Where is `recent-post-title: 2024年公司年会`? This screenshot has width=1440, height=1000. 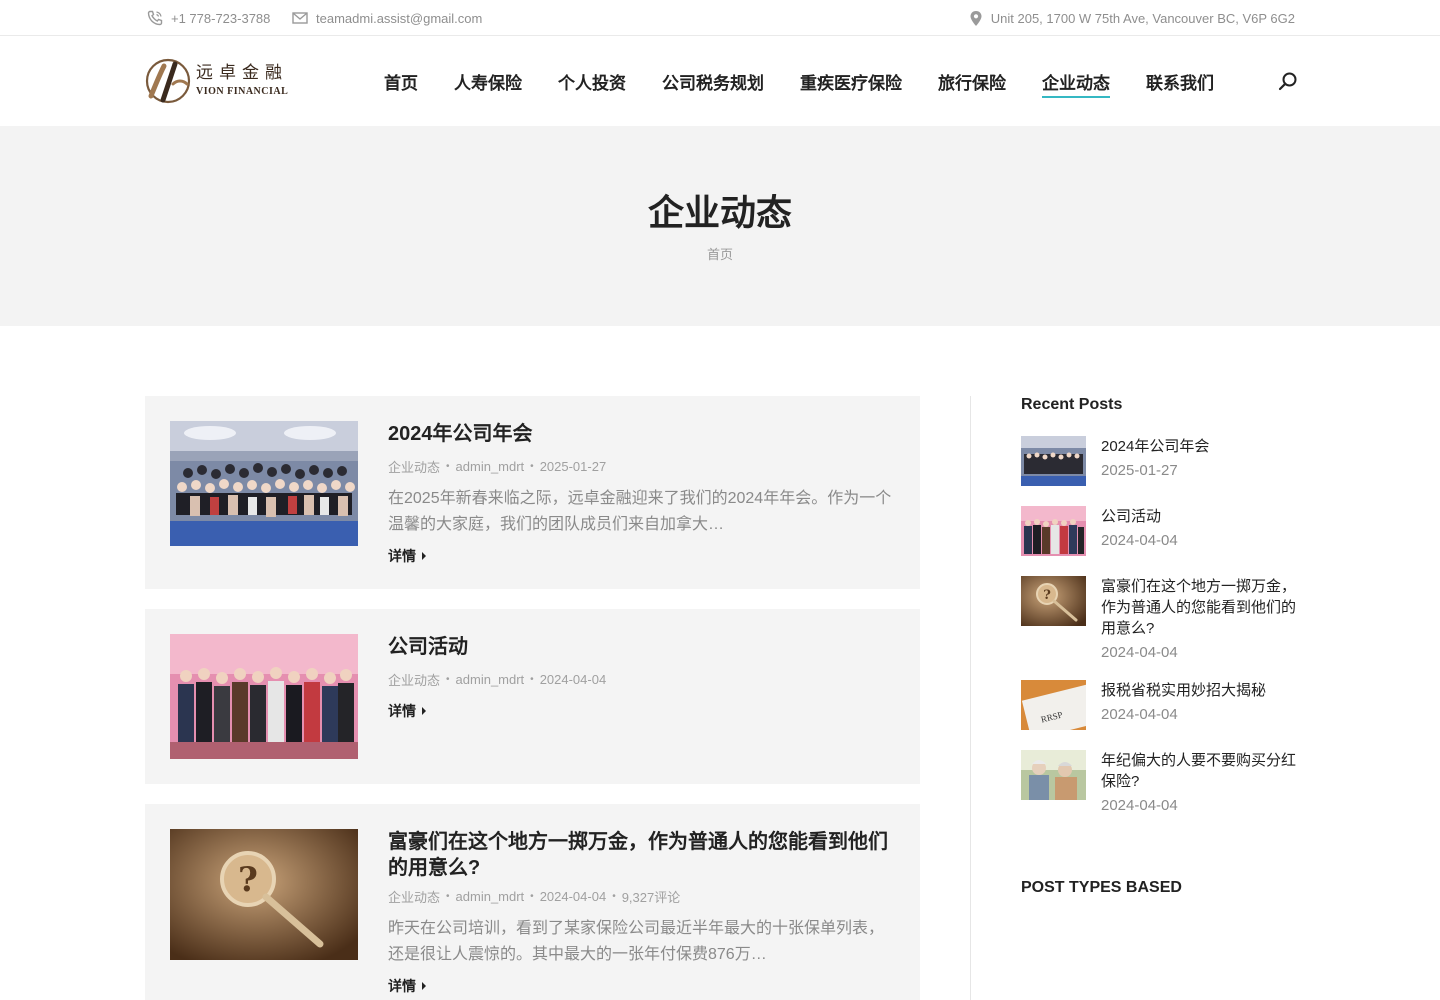 recent-post-title: 2024年公司年会 is located at coordinates (1198, 446).